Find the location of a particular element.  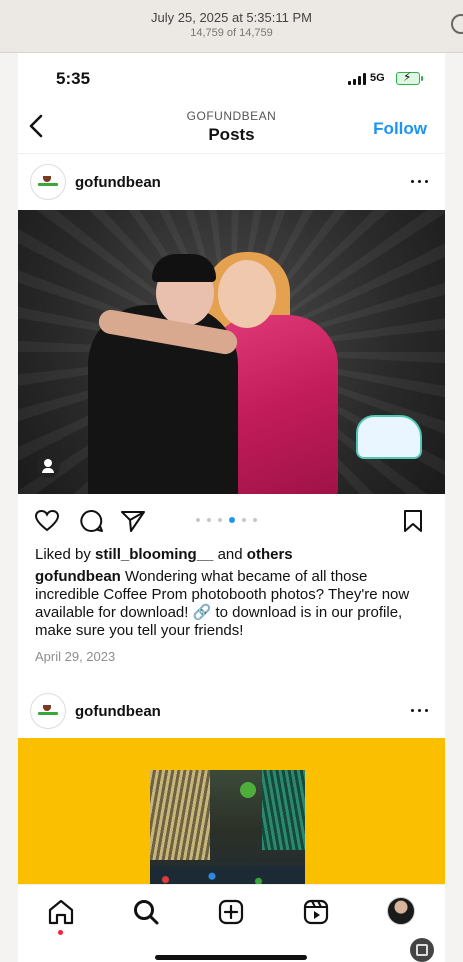

bottom-tab-bar is located at coordinates (231, 914).